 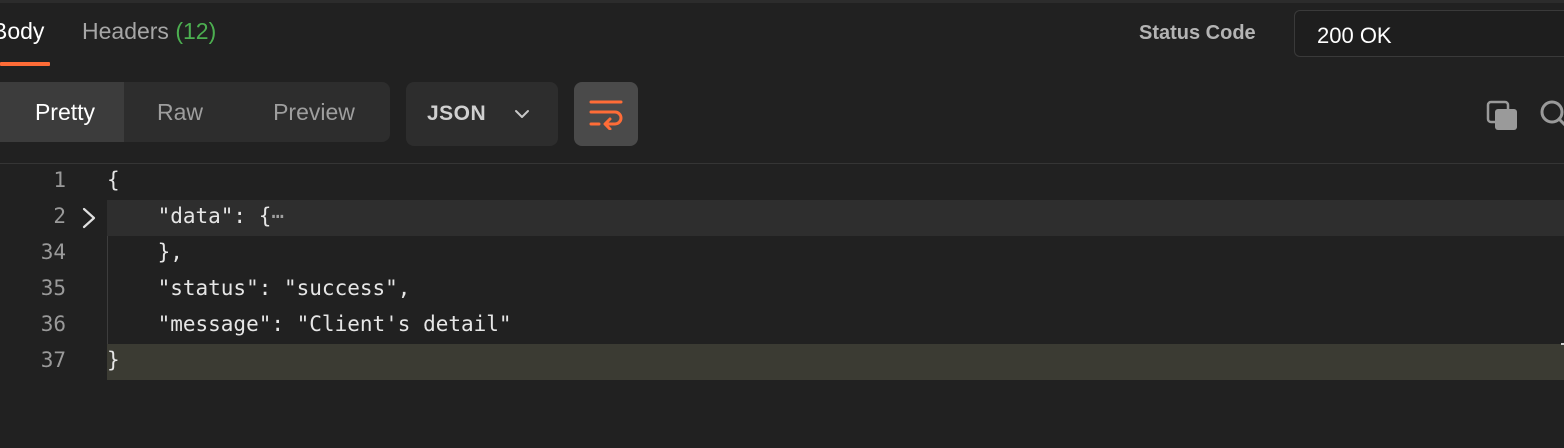 I want to click on line-number: 1, so click(x=59, y=180).